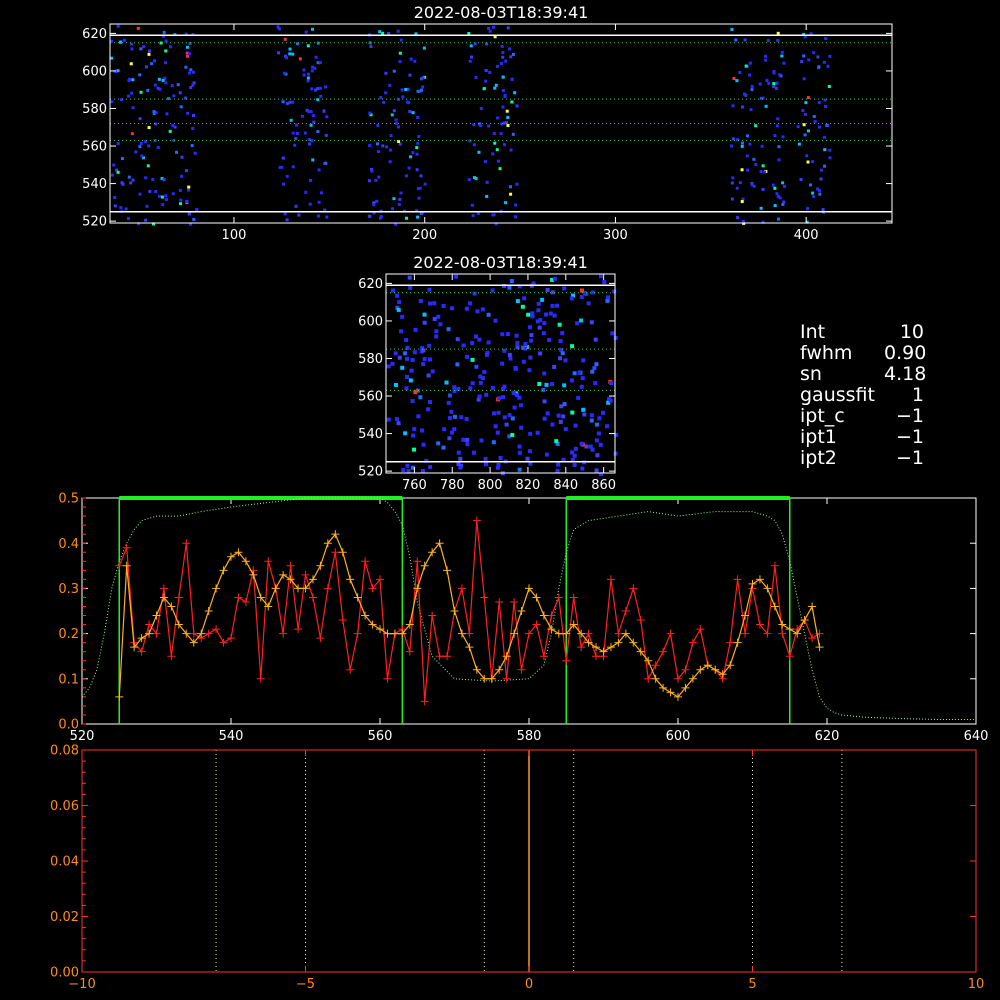  I want to click on param-row: ipt1 −1, so click(862, 437).